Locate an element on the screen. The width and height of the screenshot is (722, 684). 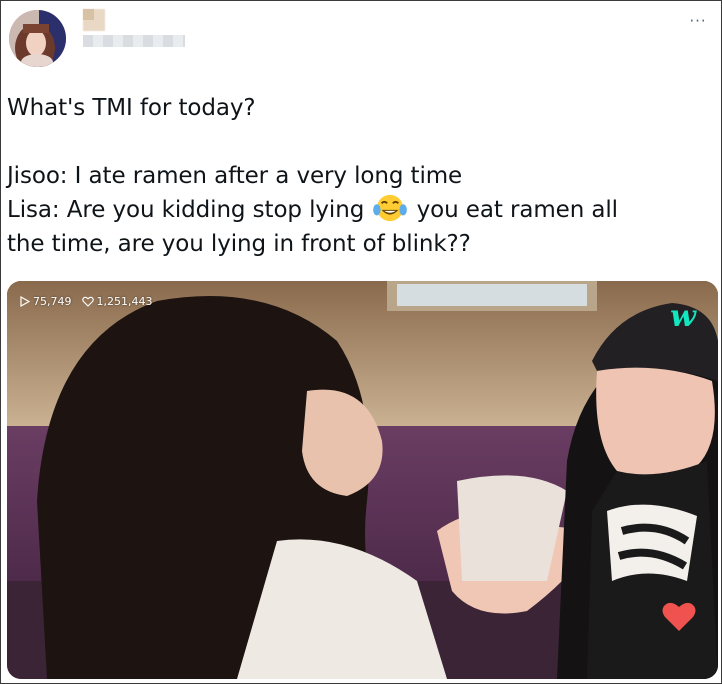
video-stats: 75,749 1,251,443 is located at coordinates (85, 301).